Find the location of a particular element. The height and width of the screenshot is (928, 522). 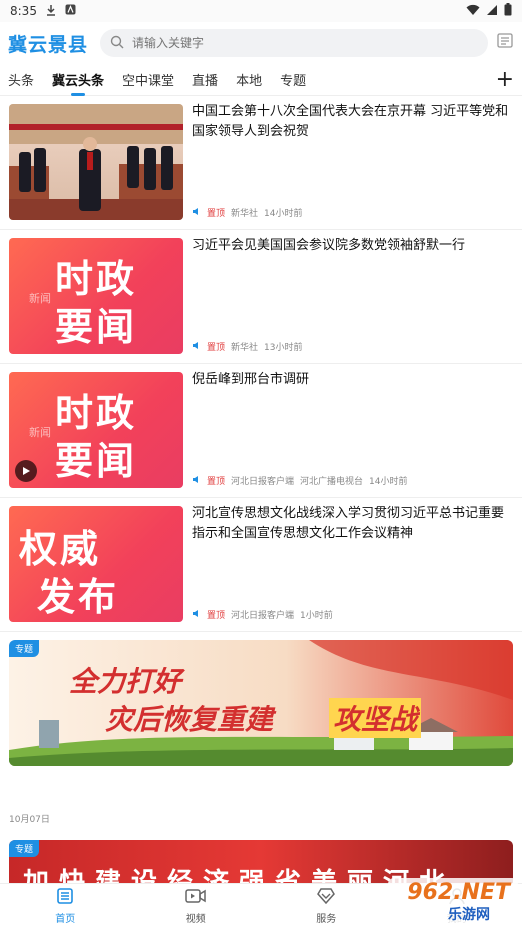

nav-home: 首页 is located at coordinates (65, 906).